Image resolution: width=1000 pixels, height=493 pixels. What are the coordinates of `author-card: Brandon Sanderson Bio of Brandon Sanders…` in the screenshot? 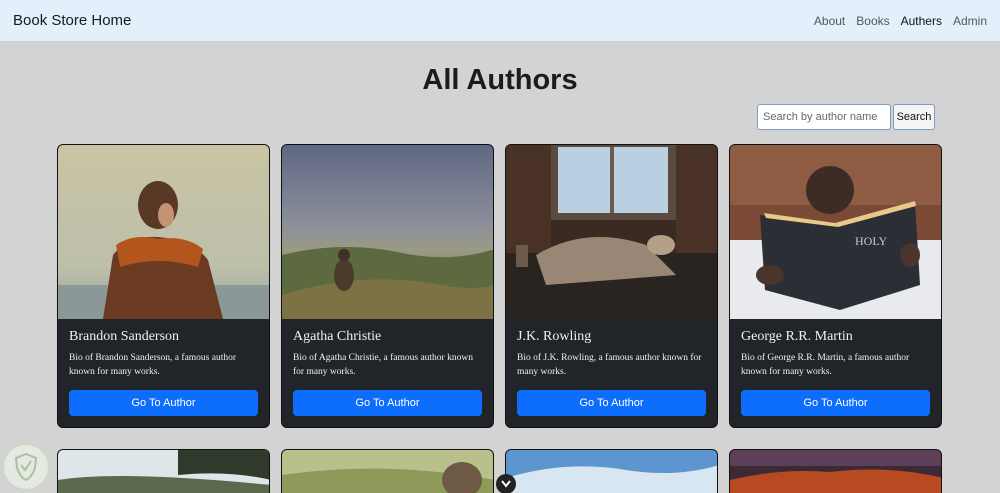 It's located at (163, 286).